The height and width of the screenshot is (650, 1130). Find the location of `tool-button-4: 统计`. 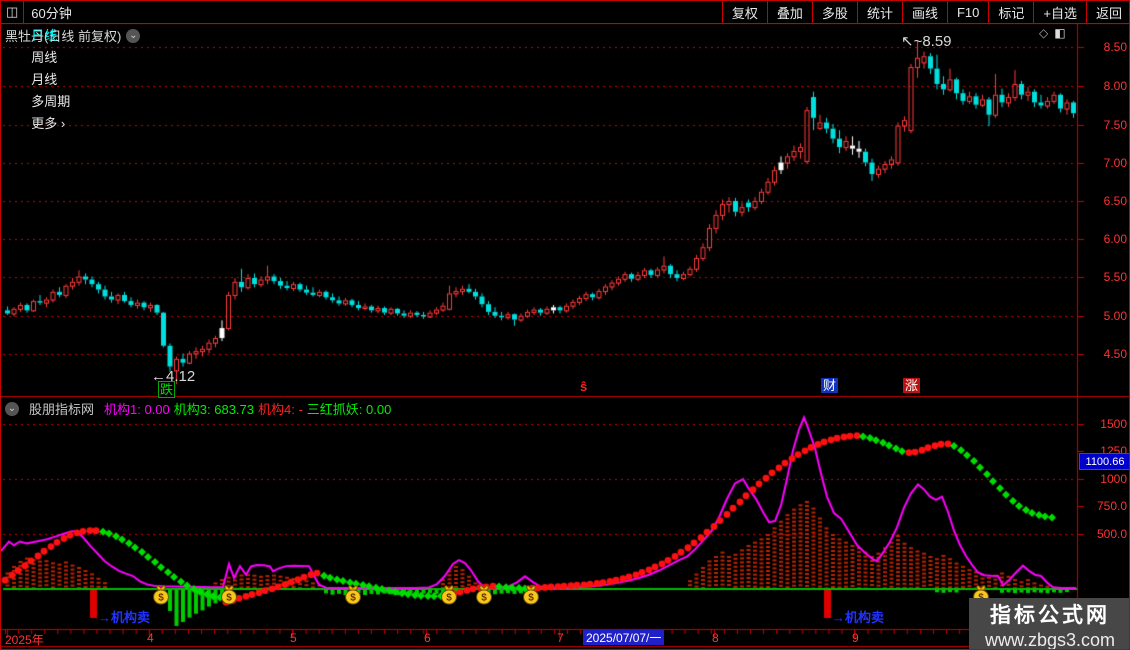

tool-button-4: 统计 is located at coordinates (879, 12).